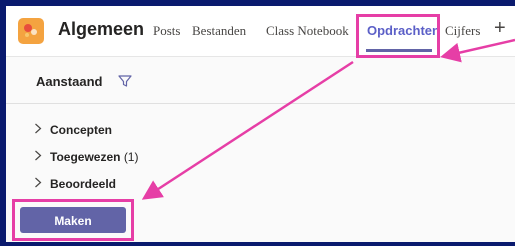  What do you see at coordinates (83, 184) in the screenshot?
I see `group-label: Beoordeeld` at bounding box center [83, 184].